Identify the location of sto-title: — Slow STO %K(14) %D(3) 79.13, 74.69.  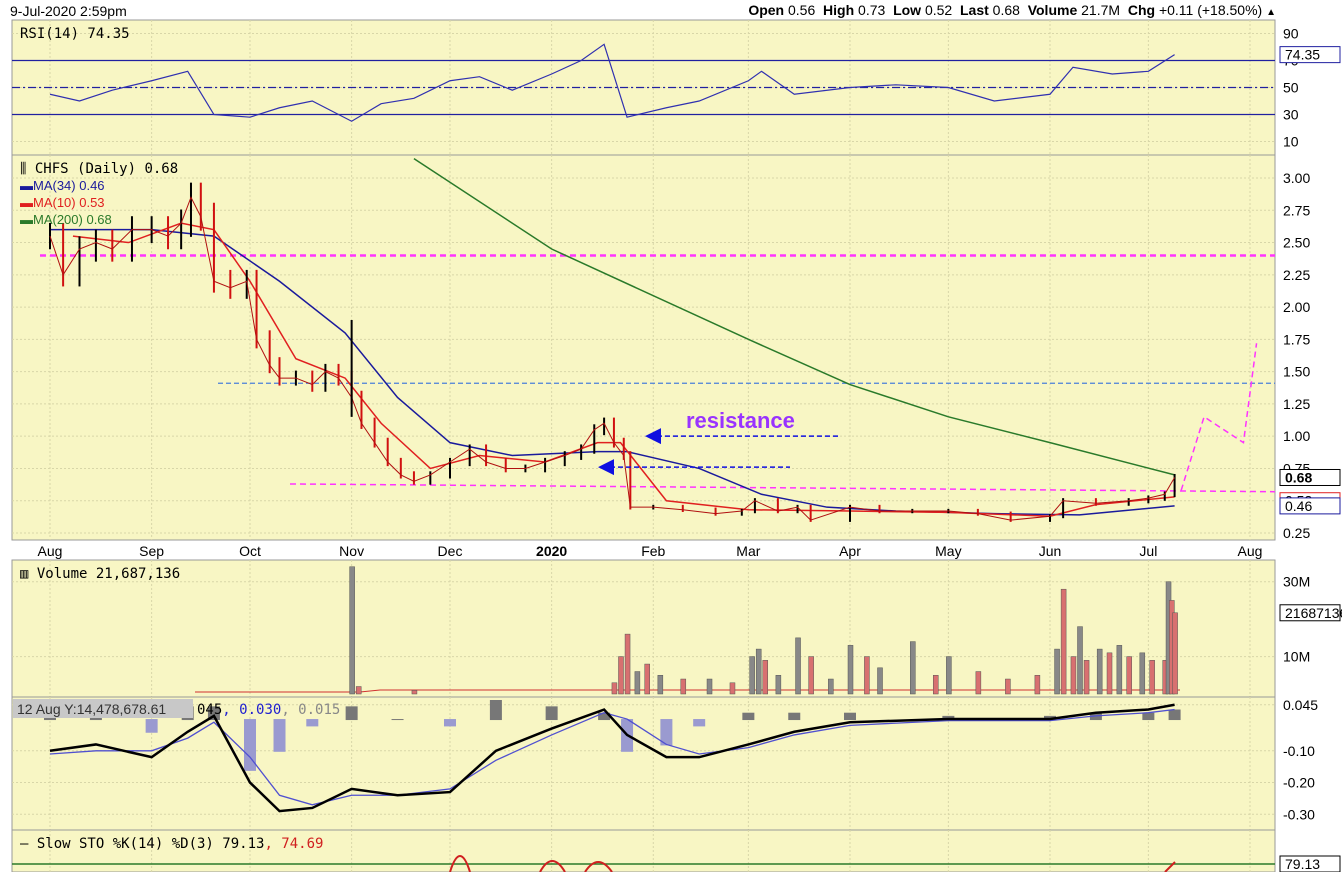
(171, 844).